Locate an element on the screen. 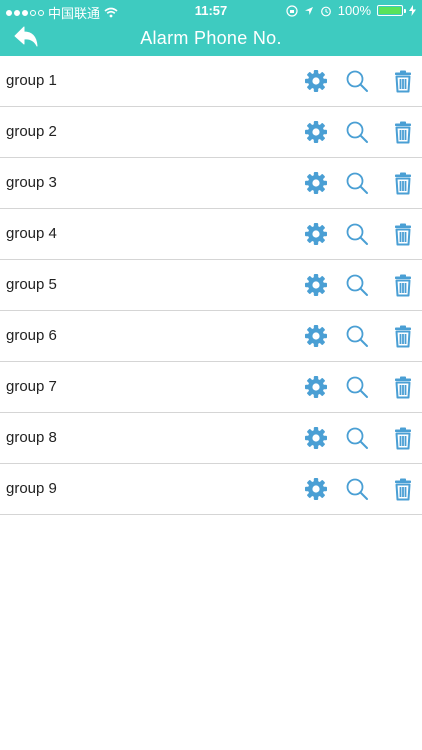 This screenshot has height=750, width=422. alarm-clock-icon is located at coordinates (325, 11).